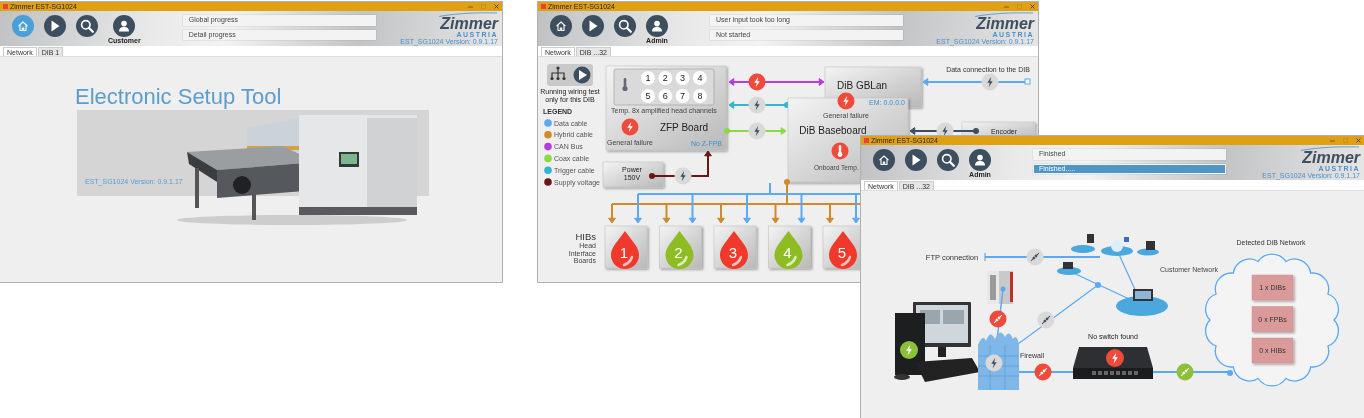  I want to click on thermometer-icon, so click(625, 85).